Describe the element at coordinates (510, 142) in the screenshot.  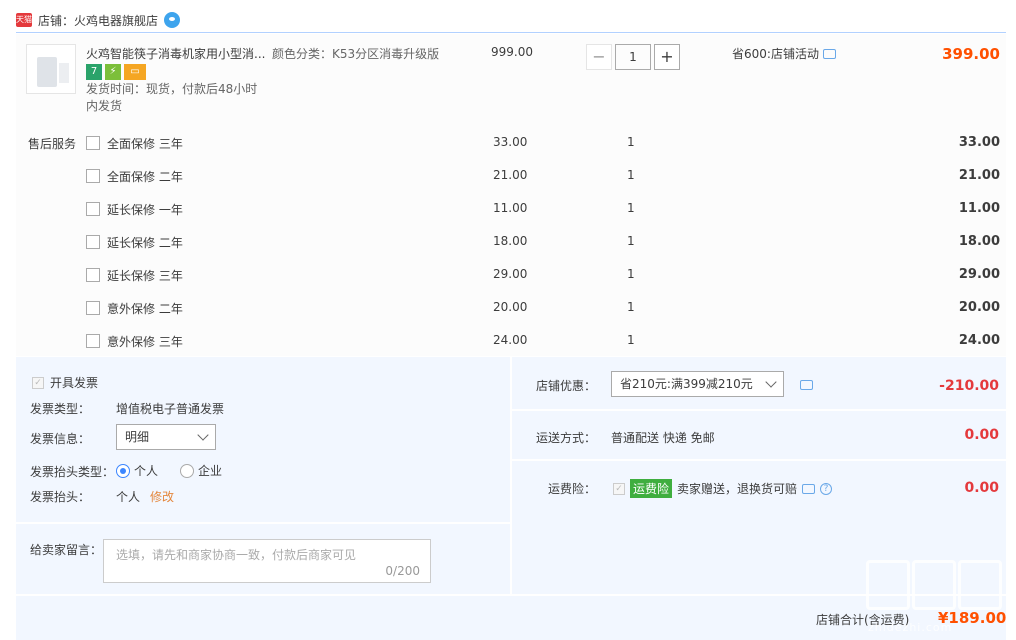
I see `service-price: 33.00` at that location.